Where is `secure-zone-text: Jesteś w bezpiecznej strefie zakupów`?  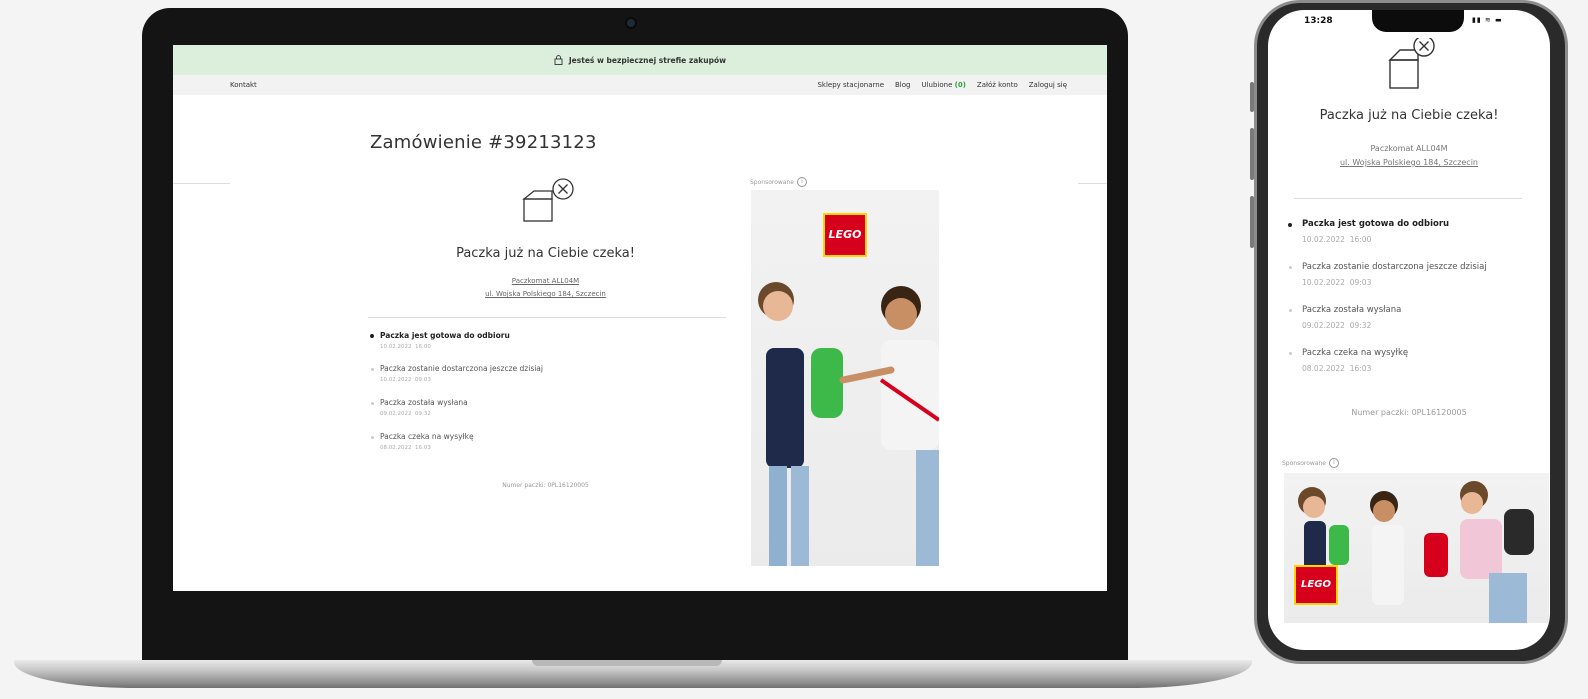 secure-zone-text: Jesteś w bezpiecznej strefie zakupów is located at coordinates (647, 60).